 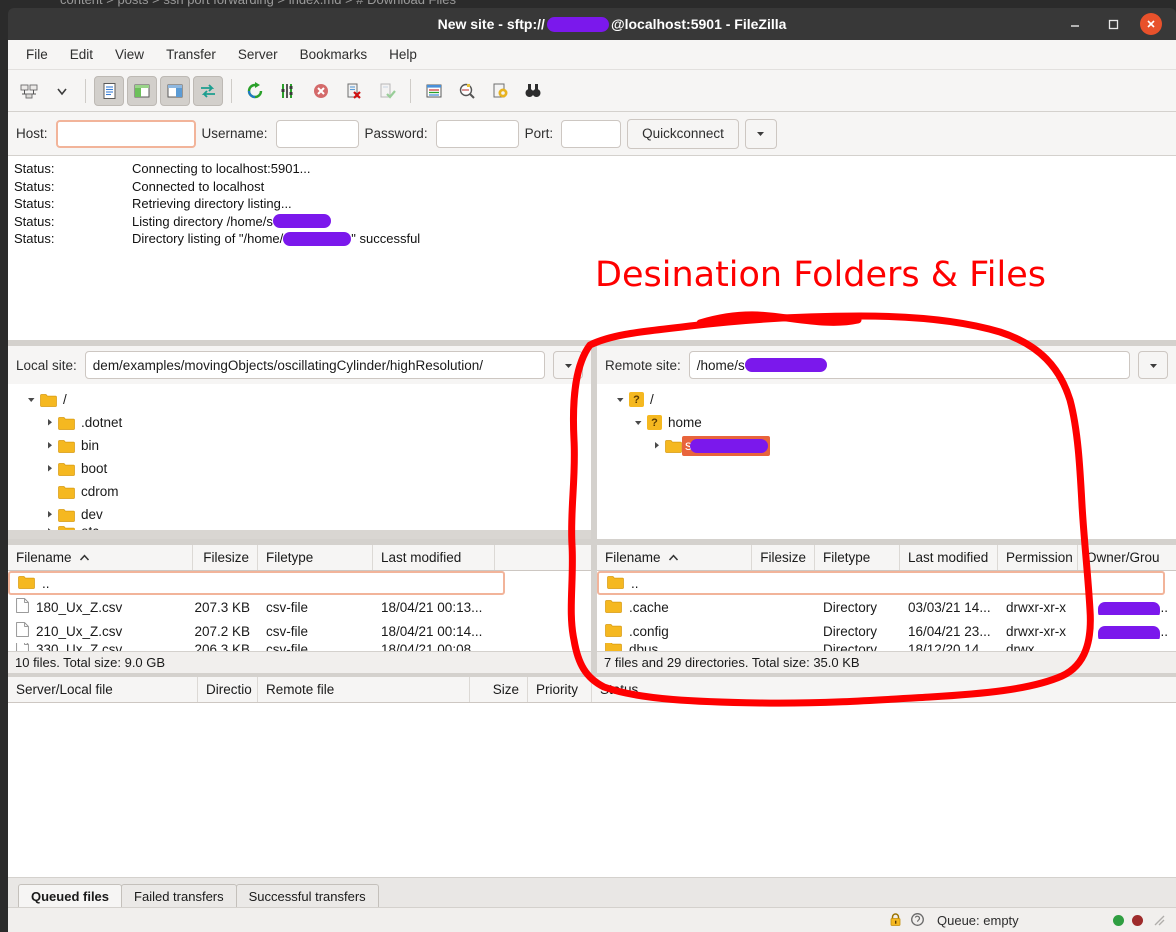 What do you see at coordinates (644, 647) in the screenshot?
I see `cell-text: dbus` at bounding box center [644, 647].